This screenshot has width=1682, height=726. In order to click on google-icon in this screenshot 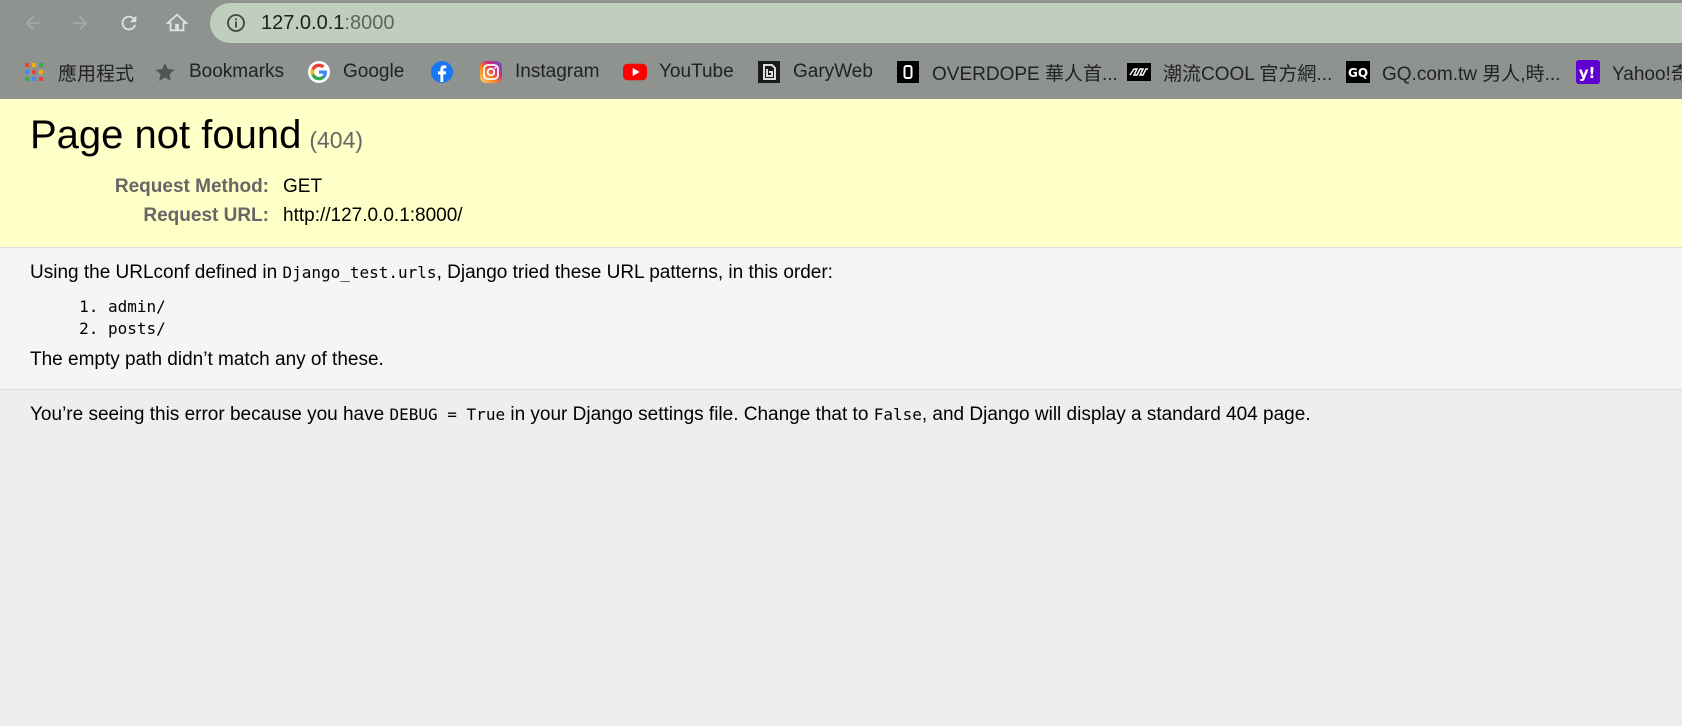, I will do `click(319, 72)`.